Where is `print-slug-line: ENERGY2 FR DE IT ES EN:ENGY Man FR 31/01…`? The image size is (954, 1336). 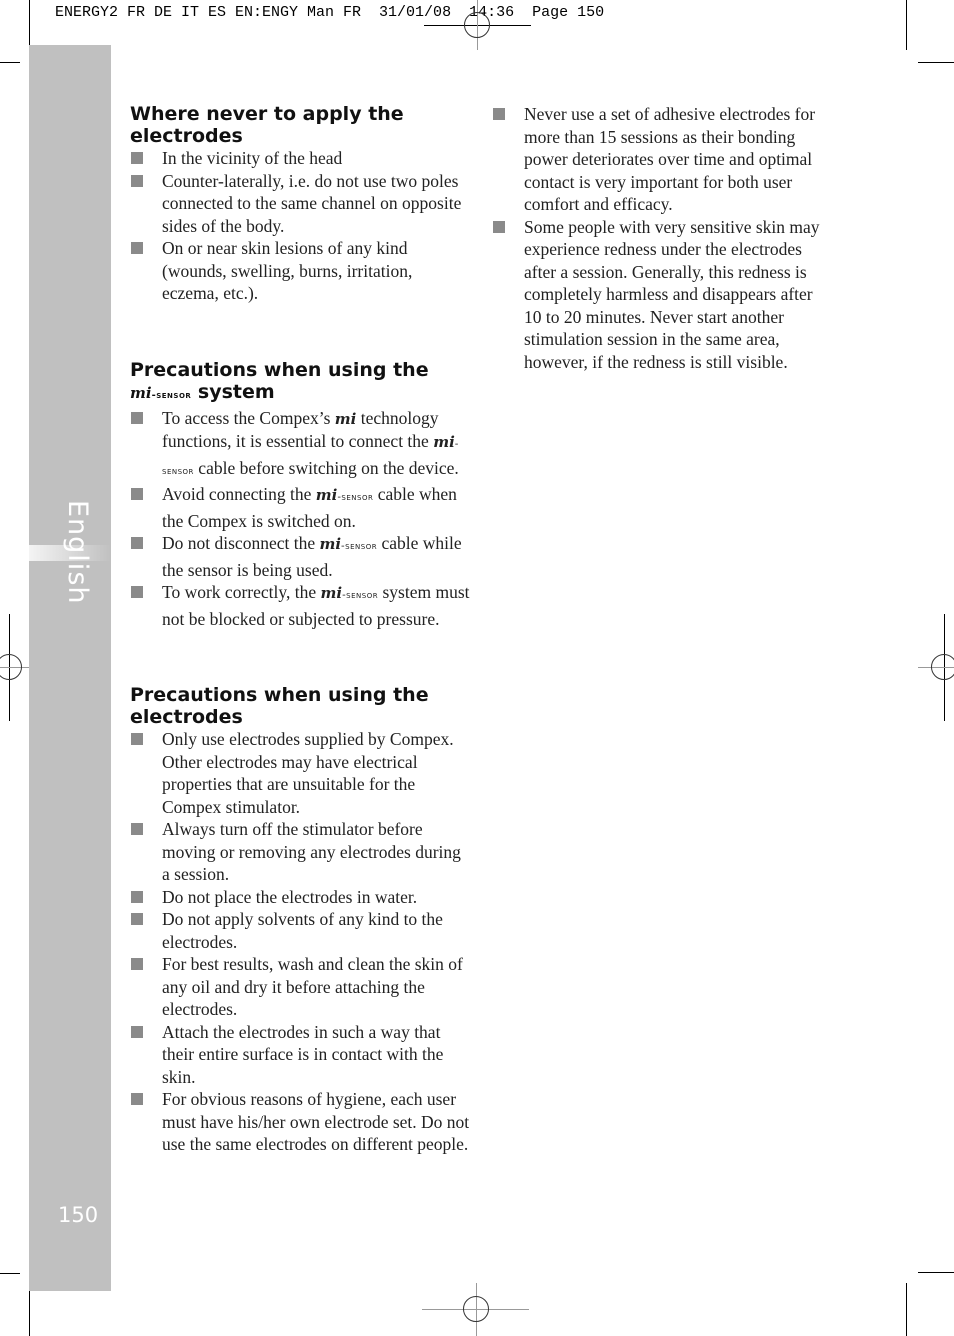 print-slug-line: ENERGY2 FR DE IT ES EN:ENGY Man FR 31/01… is located at coordinates (330, 12).